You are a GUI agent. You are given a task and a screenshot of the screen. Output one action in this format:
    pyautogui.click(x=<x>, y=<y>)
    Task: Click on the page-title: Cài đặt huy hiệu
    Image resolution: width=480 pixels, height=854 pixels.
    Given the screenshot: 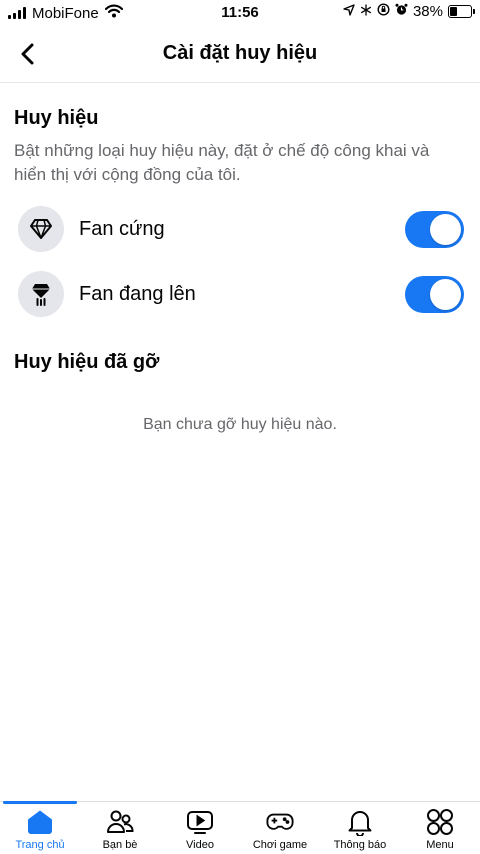 What is the action you would take?
    pyautogui.click(x=240, y=53)
    